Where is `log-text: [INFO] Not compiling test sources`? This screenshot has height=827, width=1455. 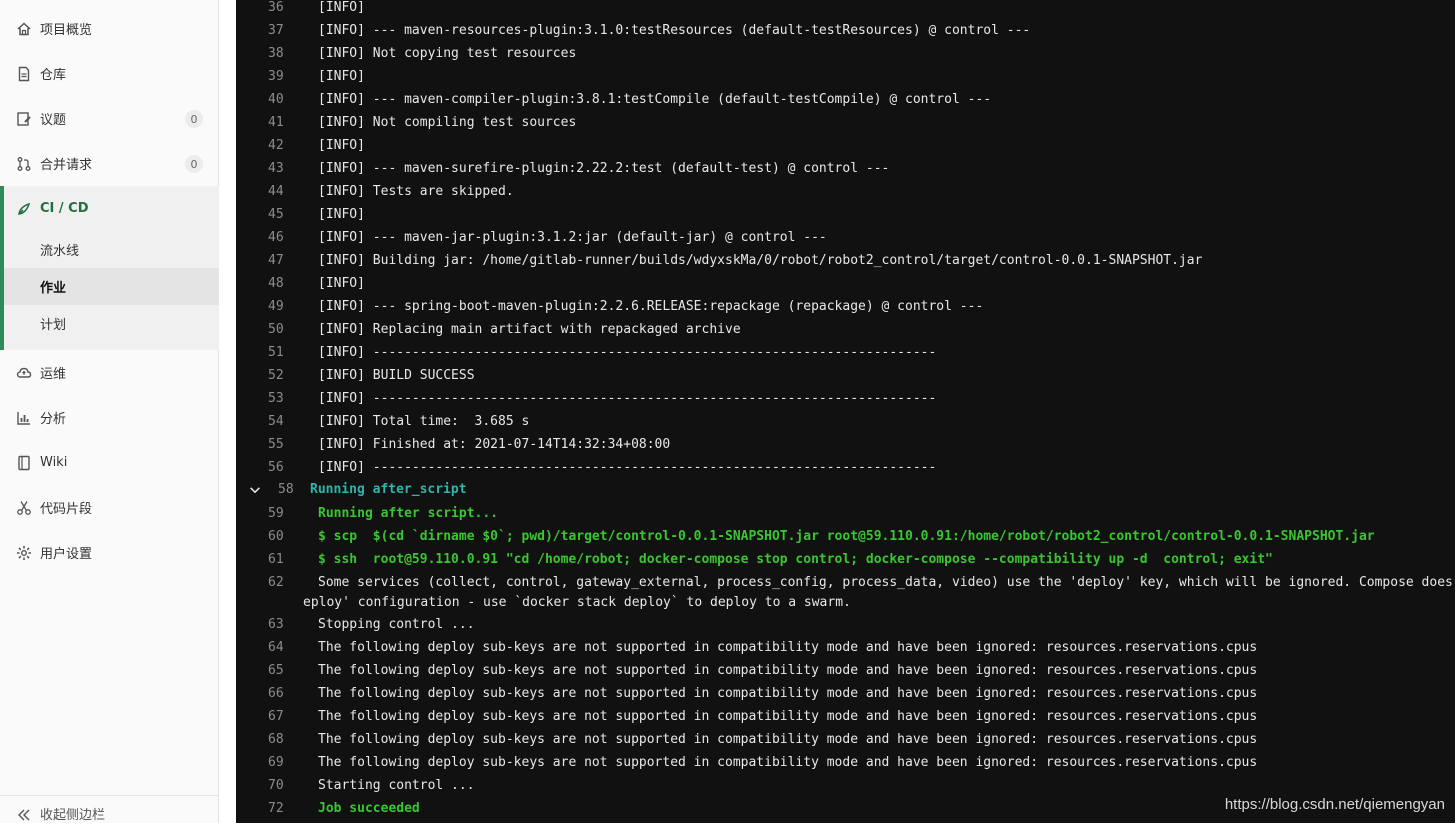
log-text: [INFO] Not compiling test sources is located at coordinates (447, 122).